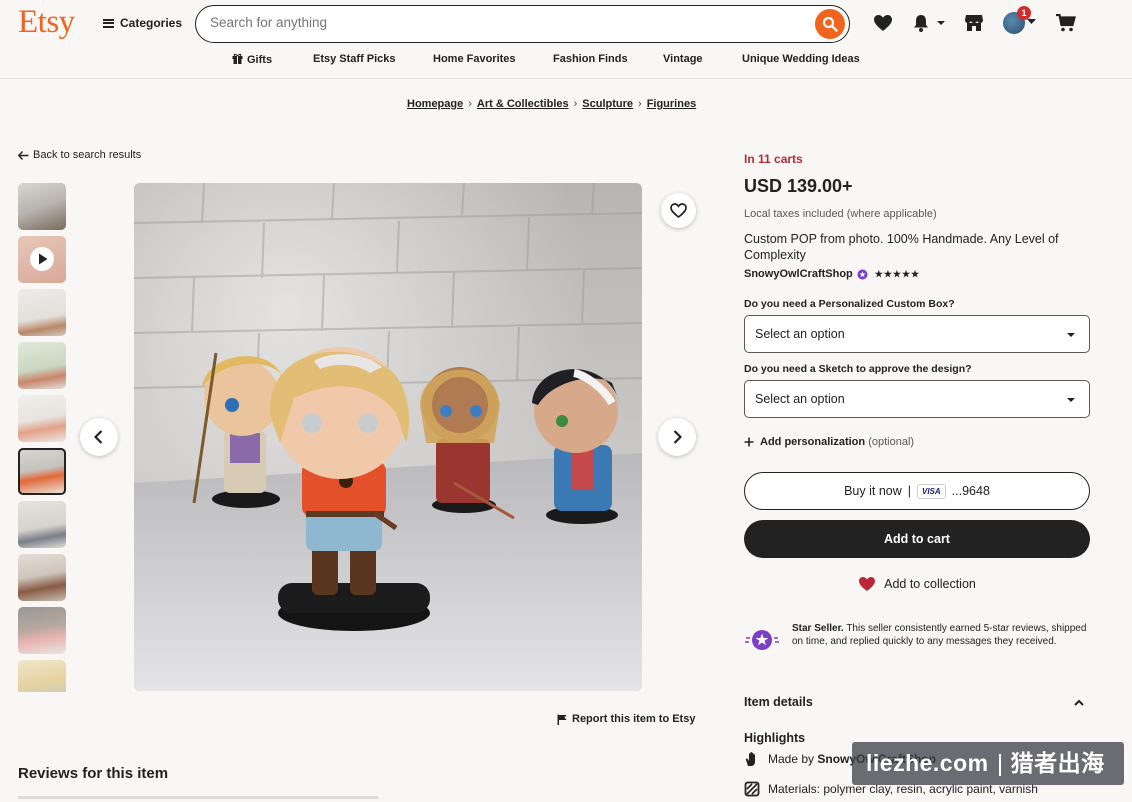 The image size is (1132, 802). I want to click on notification-badge: 1, so click(1024, 13).